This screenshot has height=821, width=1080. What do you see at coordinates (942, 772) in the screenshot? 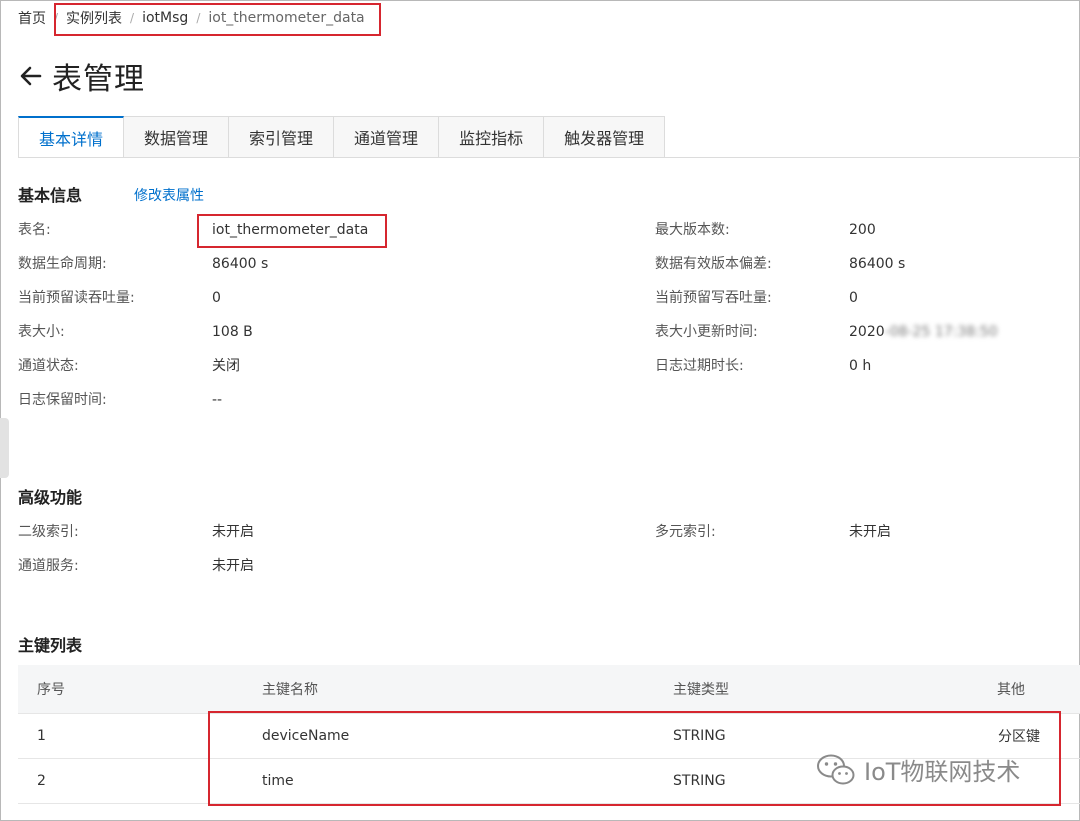
I see `watermark-text: IoT物联网技术` at bounding box center [942, 772].